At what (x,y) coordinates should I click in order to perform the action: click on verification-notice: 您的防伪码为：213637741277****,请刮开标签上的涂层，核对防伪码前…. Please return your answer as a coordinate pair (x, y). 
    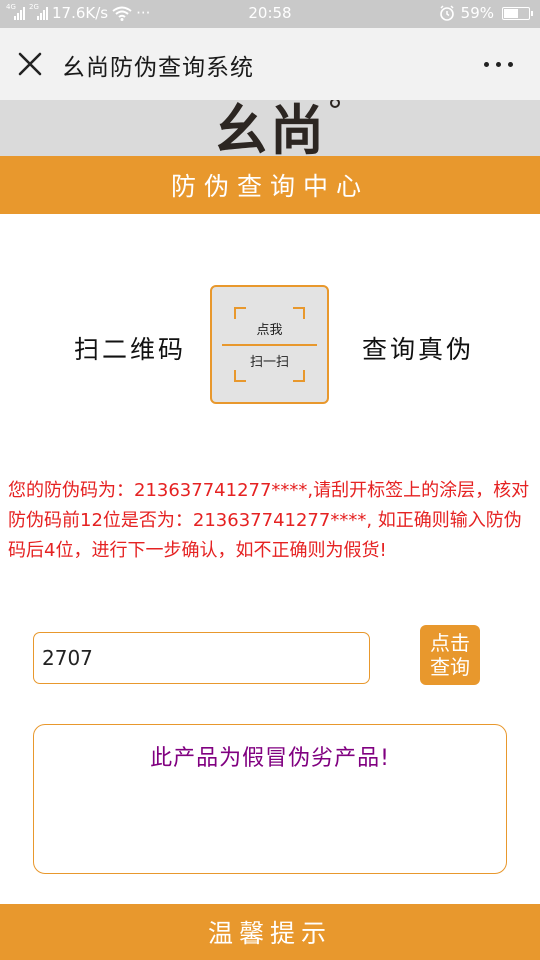
    Looking at the image, I should click on (269, 520).